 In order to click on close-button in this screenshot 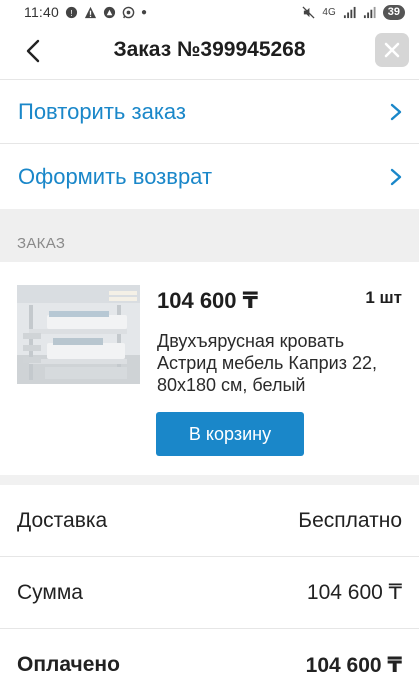, I will do `click(392, 50)`.